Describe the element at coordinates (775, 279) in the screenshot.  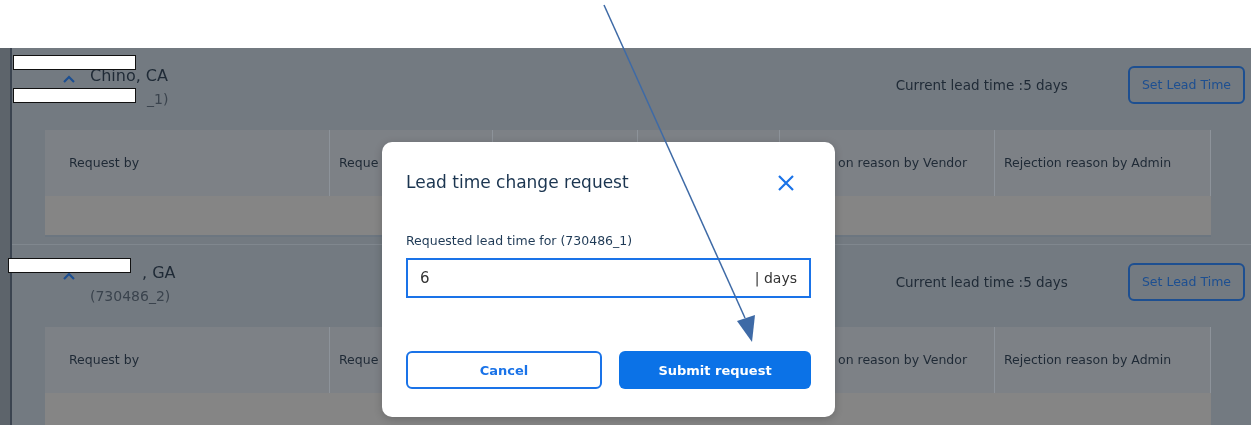
I see `unit-label: | days` at that location.